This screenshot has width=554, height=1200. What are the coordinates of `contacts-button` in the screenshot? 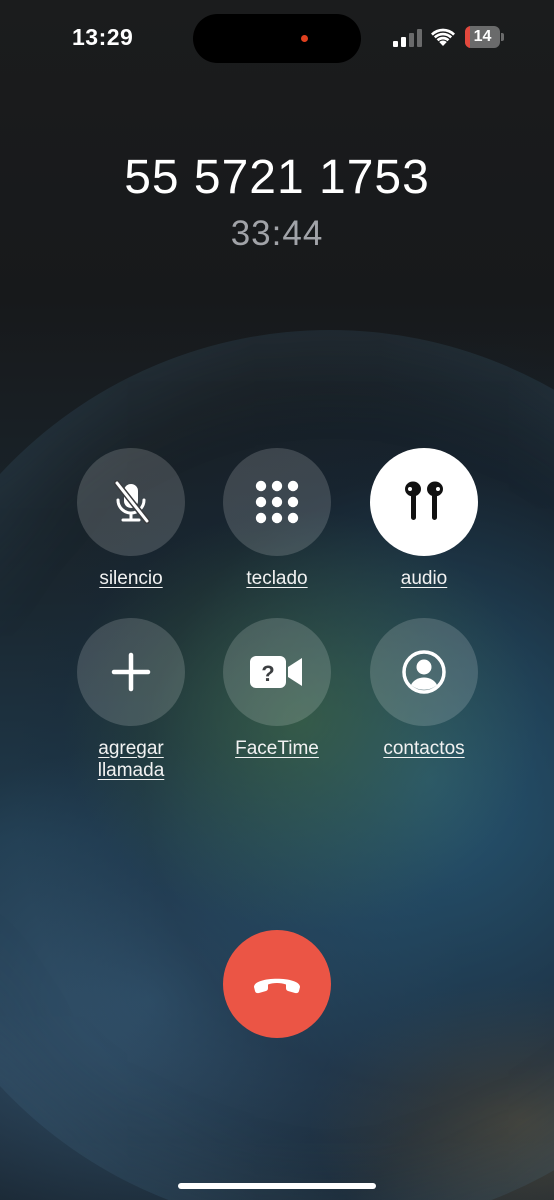 It's located at (424, 672).